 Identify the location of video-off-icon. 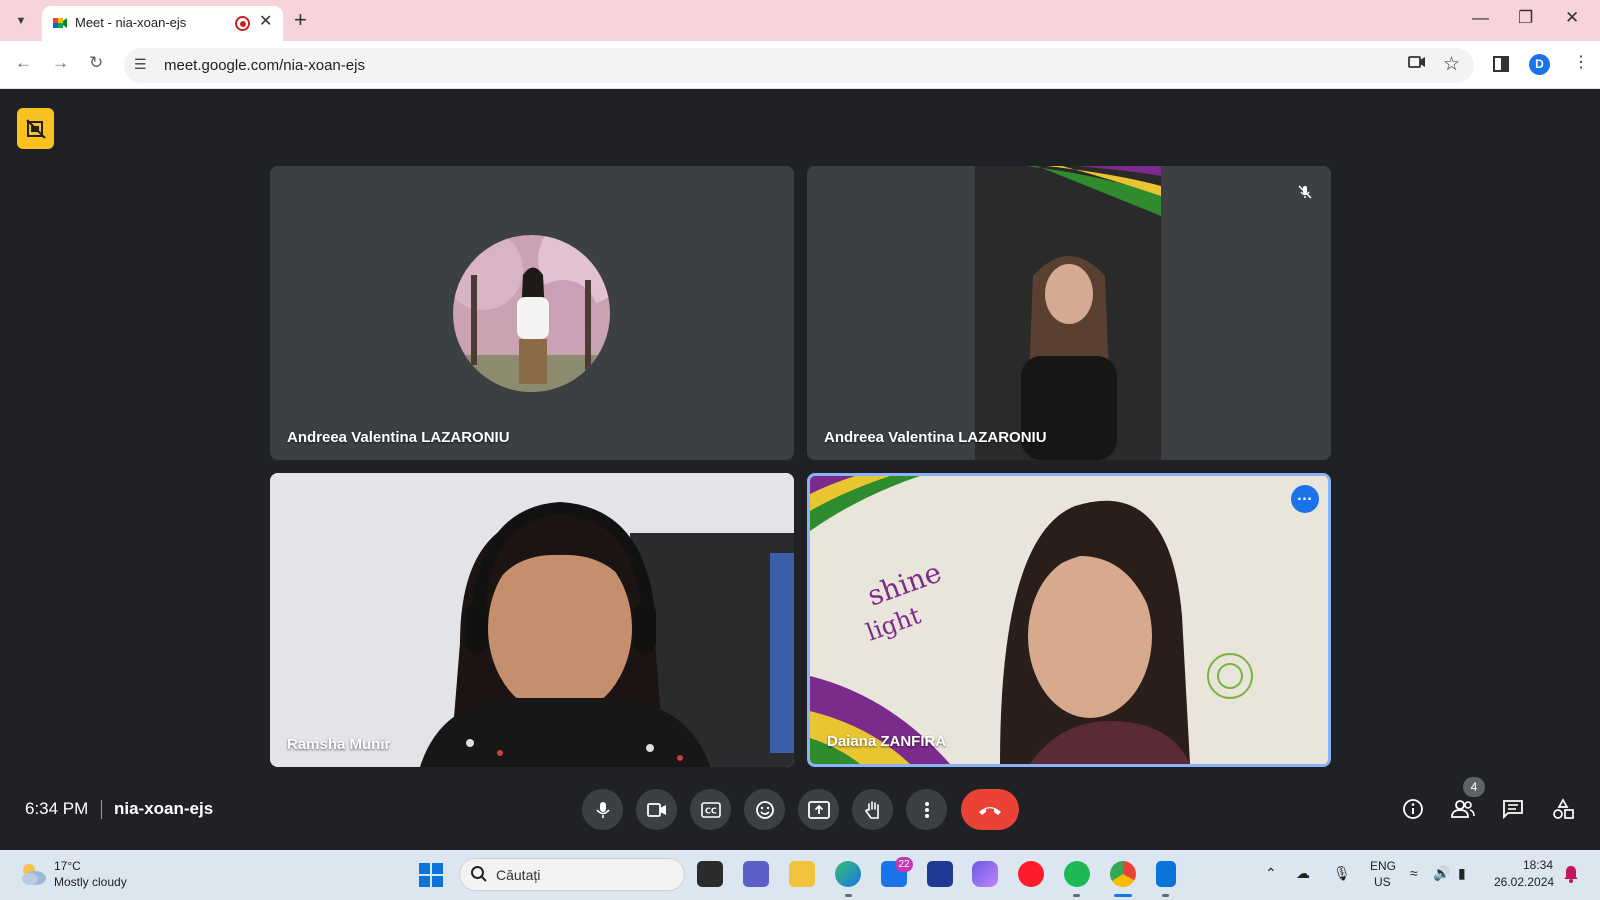
(35, 128).